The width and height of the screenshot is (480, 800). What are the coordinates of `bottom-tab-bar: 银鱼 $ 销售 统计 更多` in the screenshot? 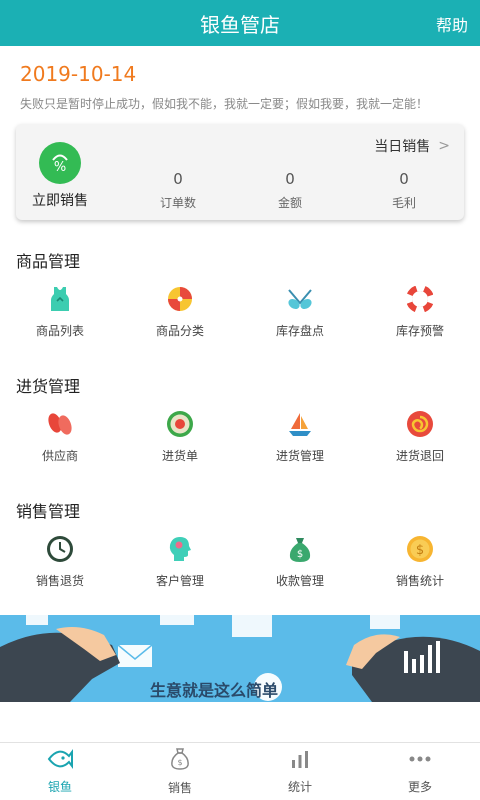 It's located at (240, 771).